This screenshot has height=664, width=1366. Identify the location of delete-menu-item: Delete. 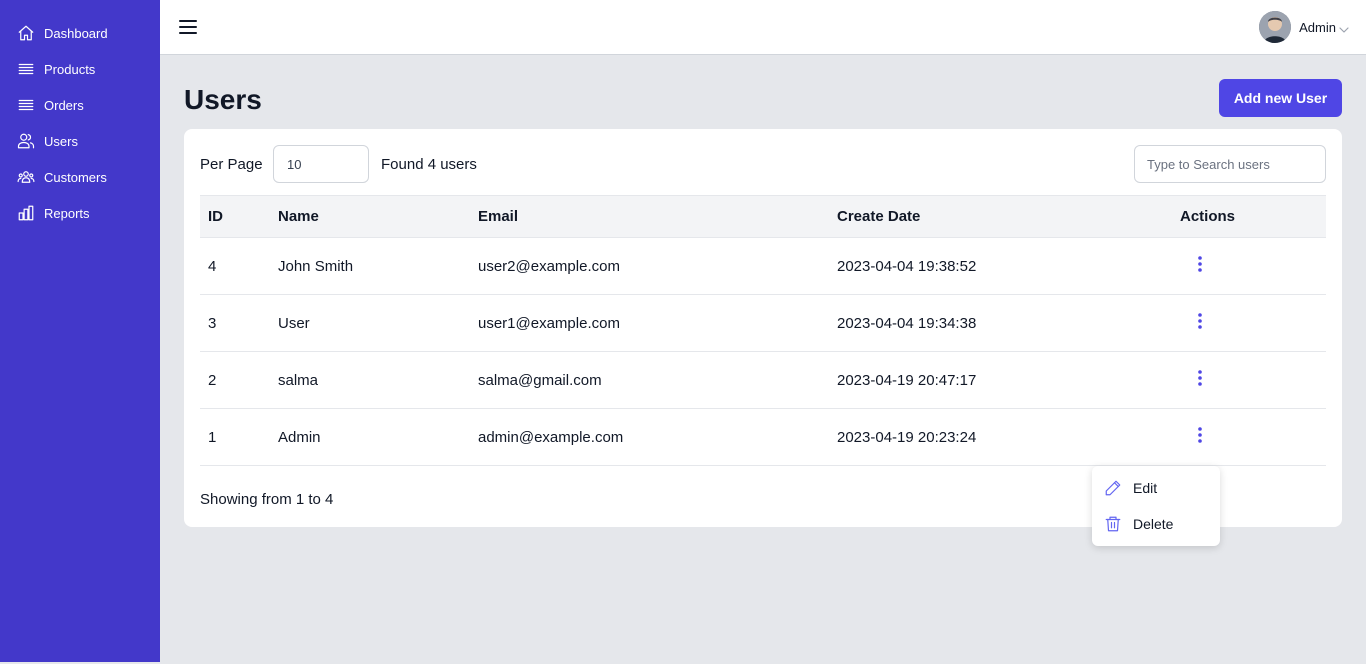
(1156, 524).